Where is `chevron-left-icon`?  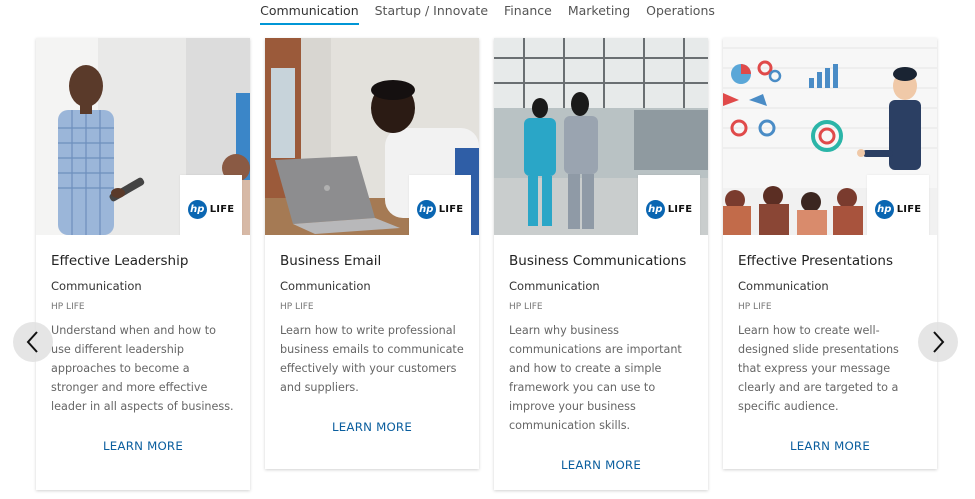 chevron-left-icon is located at coordinates (32, 342).